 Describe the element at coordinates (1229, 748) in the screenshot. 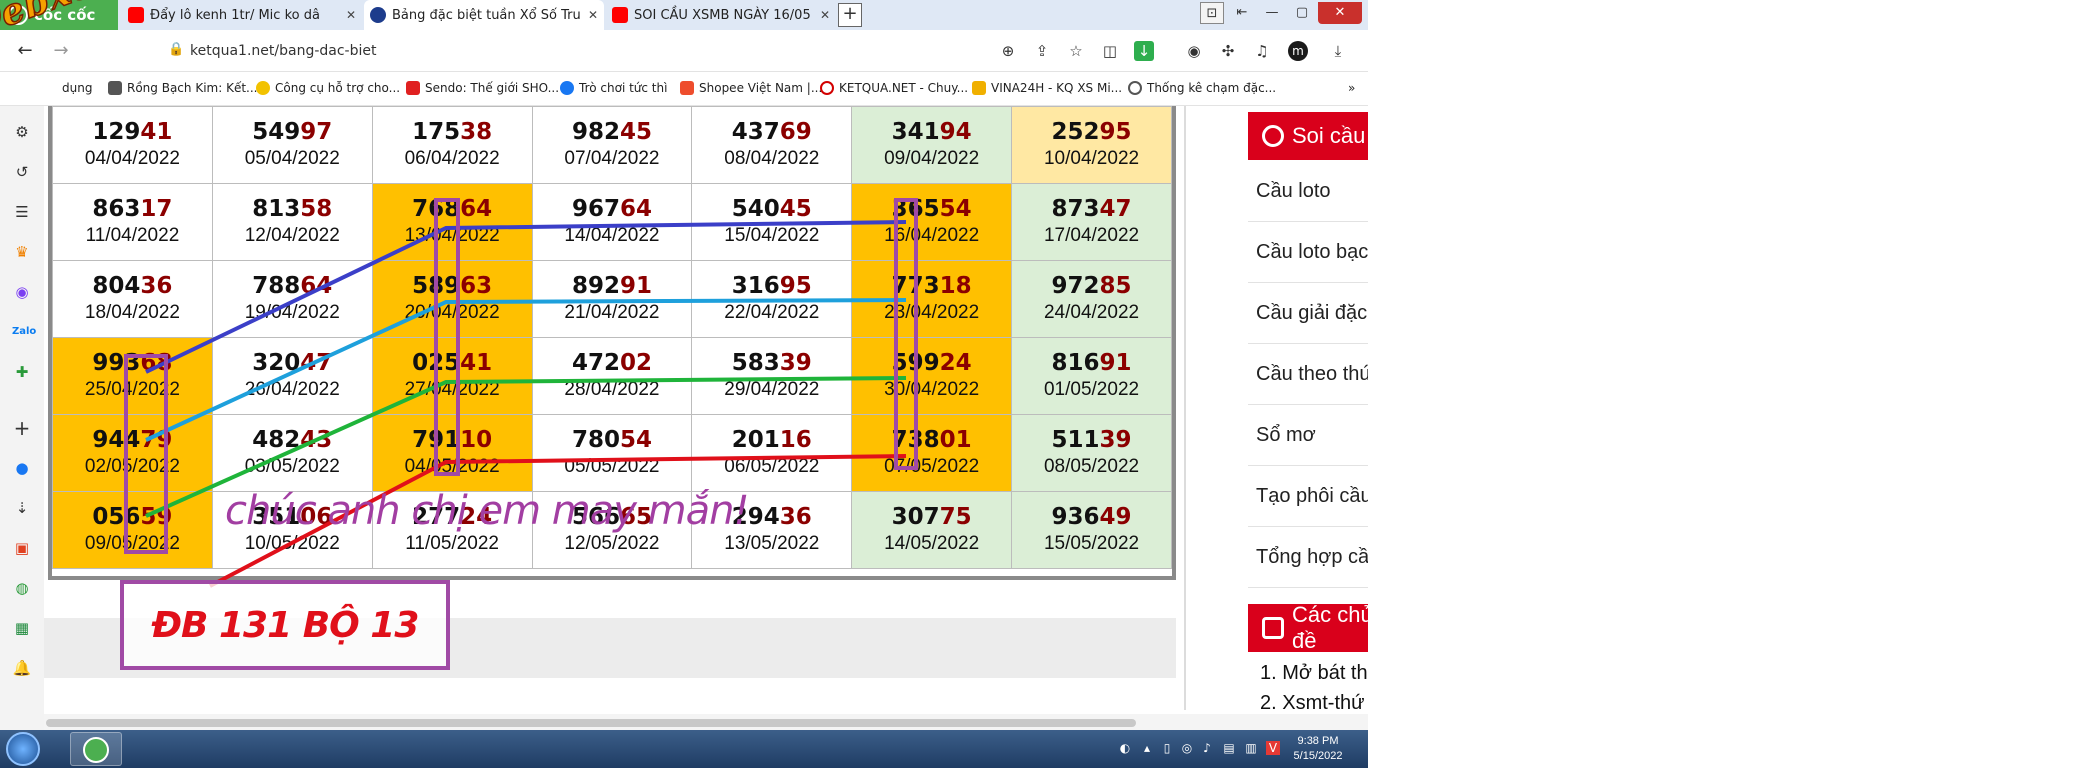

I see `network-icon: ▤` at that location.